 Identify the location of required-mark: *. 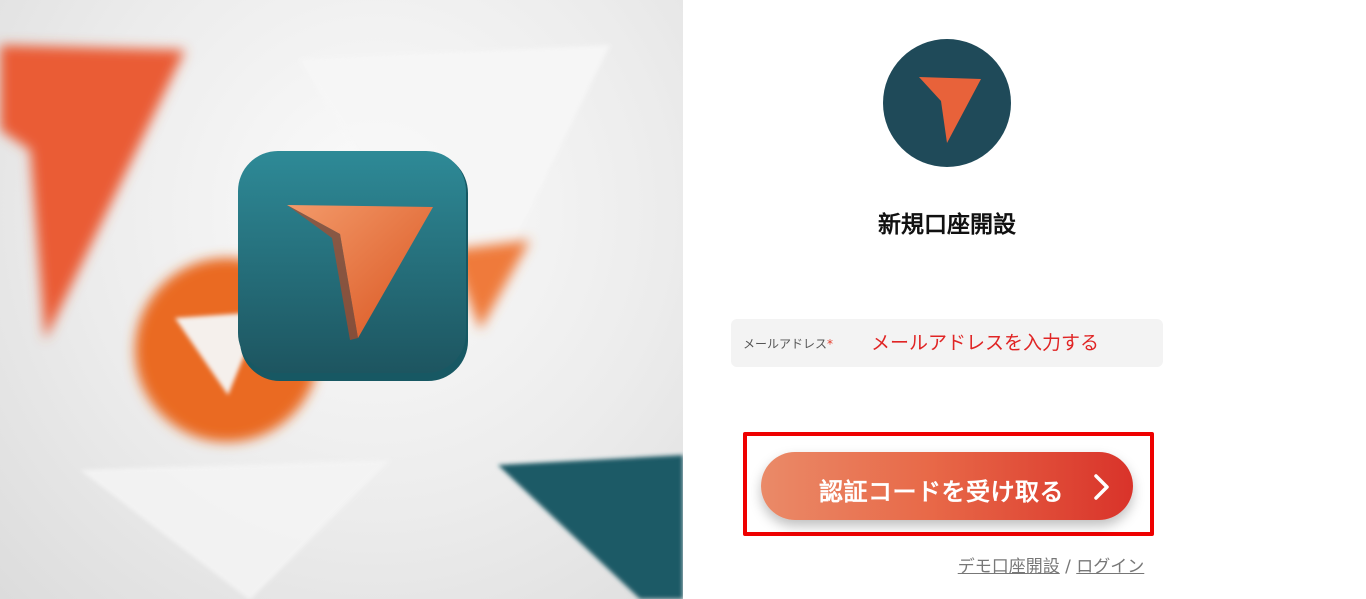
(830, 344).